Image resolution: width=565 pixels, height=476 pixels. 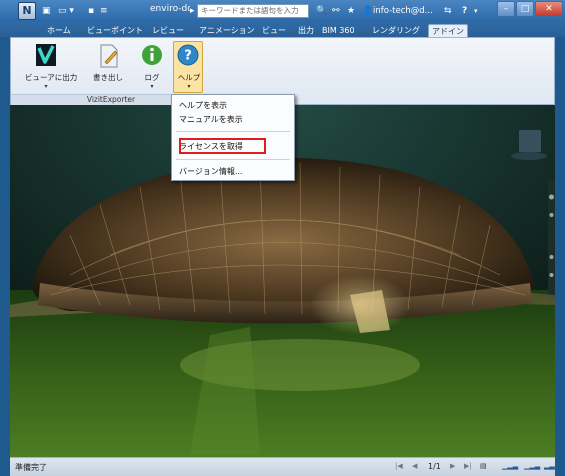 I want to click on help-circle-icon: ?, so click(x=188, y=55).